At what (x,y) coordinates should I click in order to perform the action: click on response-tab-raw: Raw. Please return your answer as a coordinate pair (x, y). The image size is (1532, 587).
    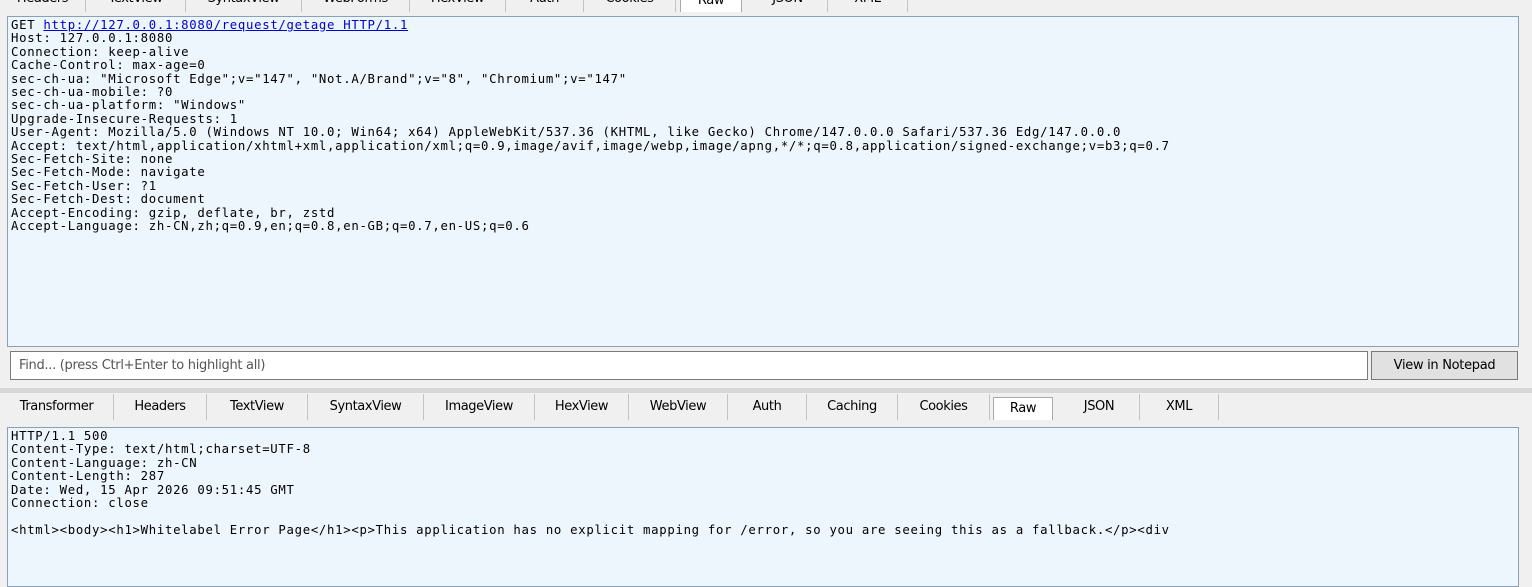
    Looking at the image, I should click on (1023, 408).